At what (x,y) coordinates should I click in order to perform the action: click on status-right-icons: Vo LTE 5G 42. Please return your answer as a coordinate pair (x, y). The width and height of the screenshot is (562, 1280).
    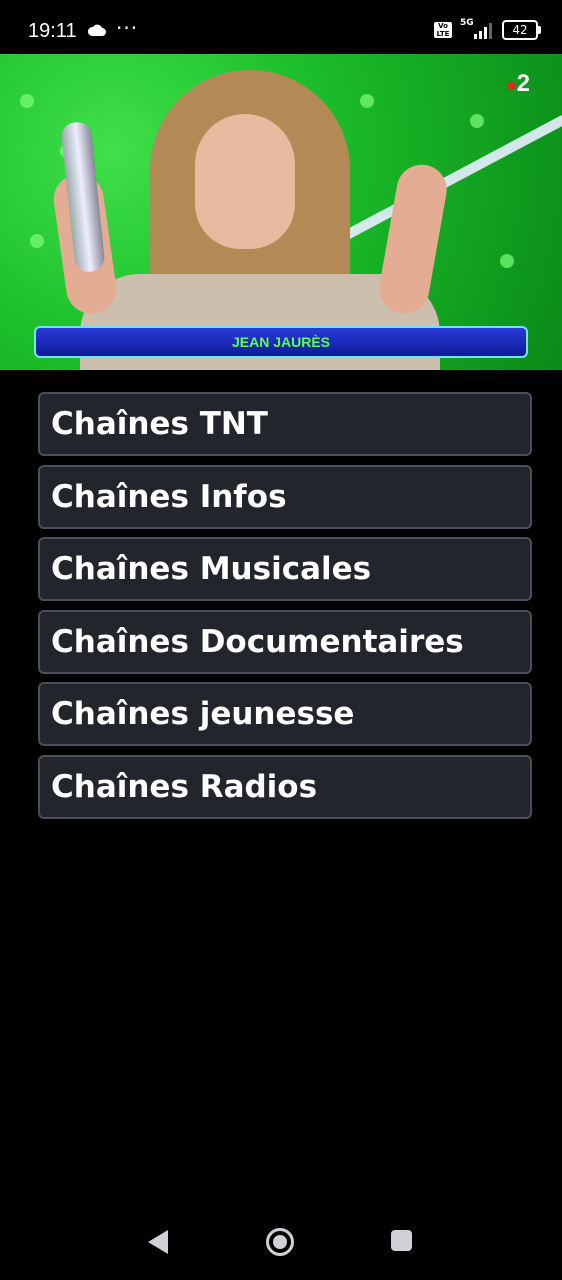
    Looking at the image, I should click on (487, 29).